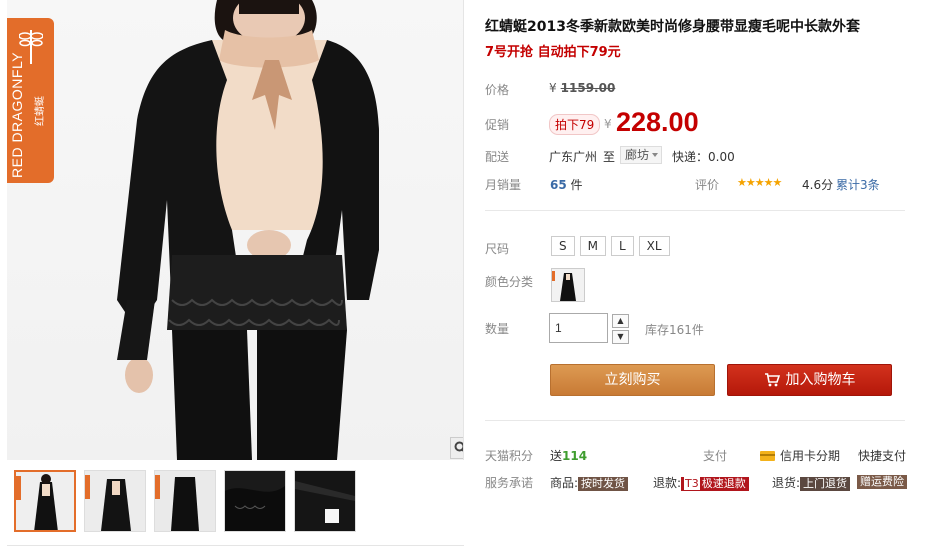 This screenshot has width=930, height=548. I want to click on shipping-label: 配送, so click(497, 157).